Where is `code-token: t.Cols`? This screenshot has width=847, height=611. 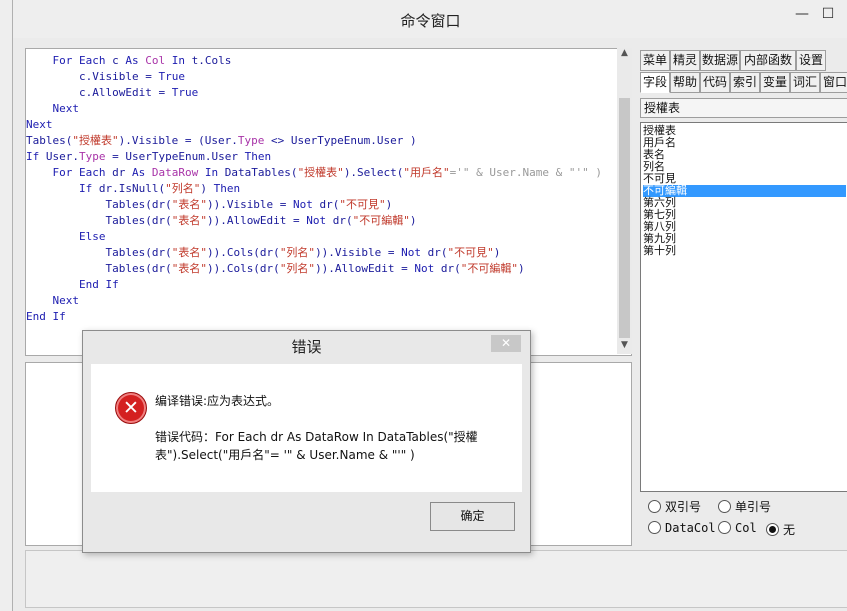 code-token: t.Cols is located at coordinates (211, 60).